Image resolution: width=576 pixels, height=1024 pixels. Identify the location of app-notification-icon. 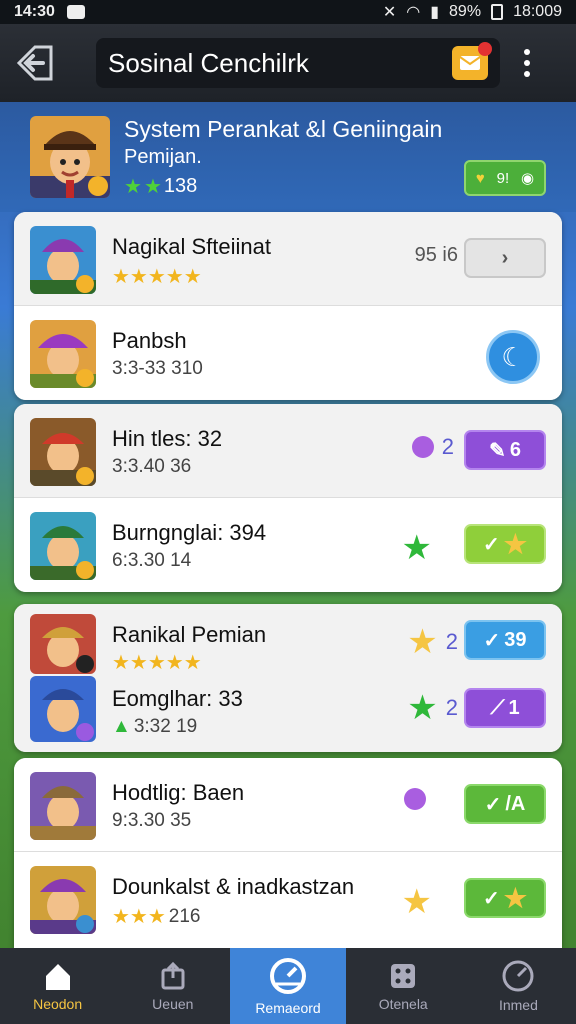
(75, 12).